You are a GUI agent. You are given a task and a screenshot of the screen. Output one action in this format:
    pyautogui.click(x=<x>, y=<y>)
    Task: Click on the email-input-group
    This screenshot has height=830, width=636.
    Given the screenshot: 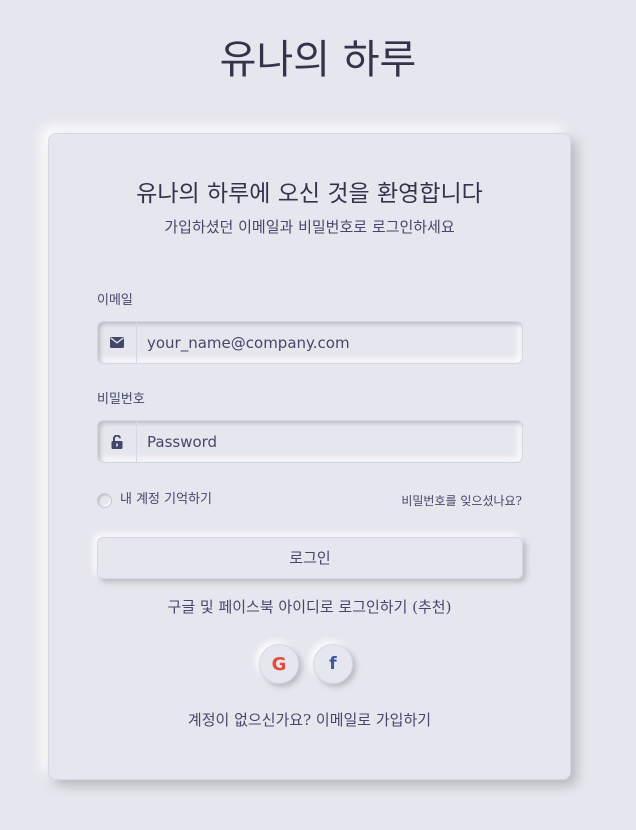 What is the action you would take?
    pyautogui.click(x=310, y=342)
    